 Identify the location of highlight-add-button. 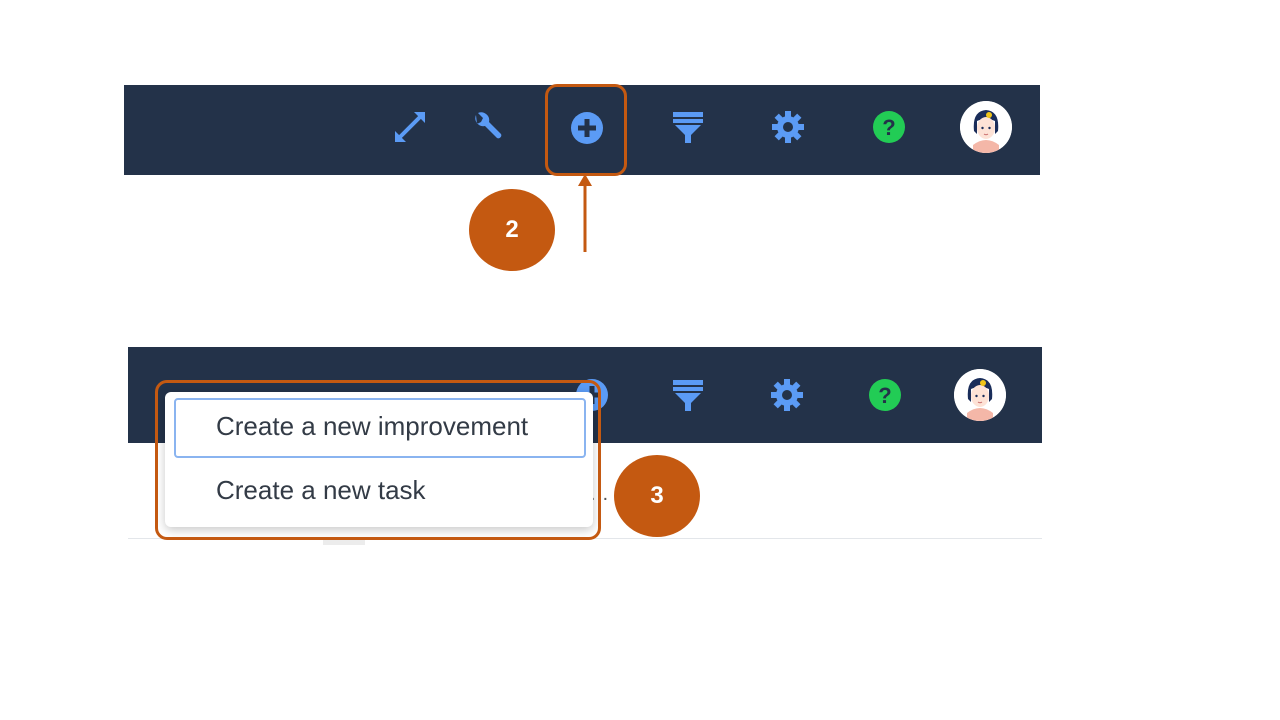
(586, 130).